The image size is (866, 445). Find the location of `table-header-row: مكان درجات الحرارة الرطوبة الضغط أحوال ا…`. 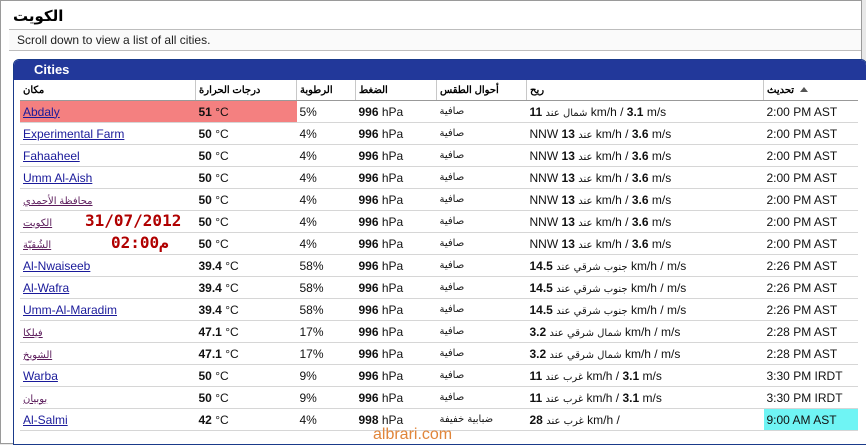

table-header-row: مكان درجات الحرارة الرطوبة الضغط أحوال ا… is located at coordinates (439, 90).